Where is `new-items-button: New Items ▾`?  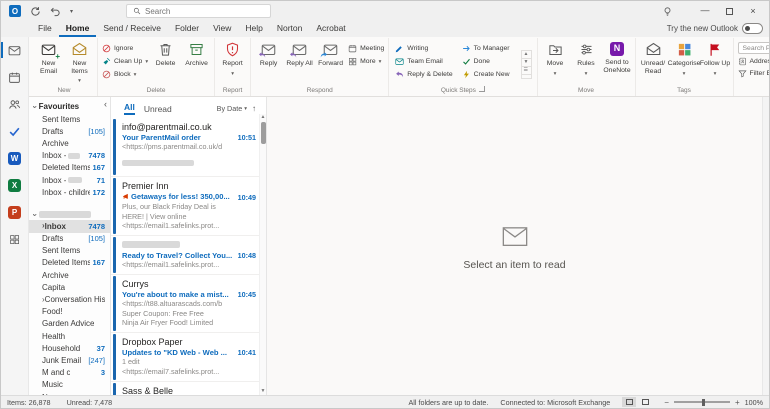 new-items-button: New Items ▾ is located at coordinates (79, 62).